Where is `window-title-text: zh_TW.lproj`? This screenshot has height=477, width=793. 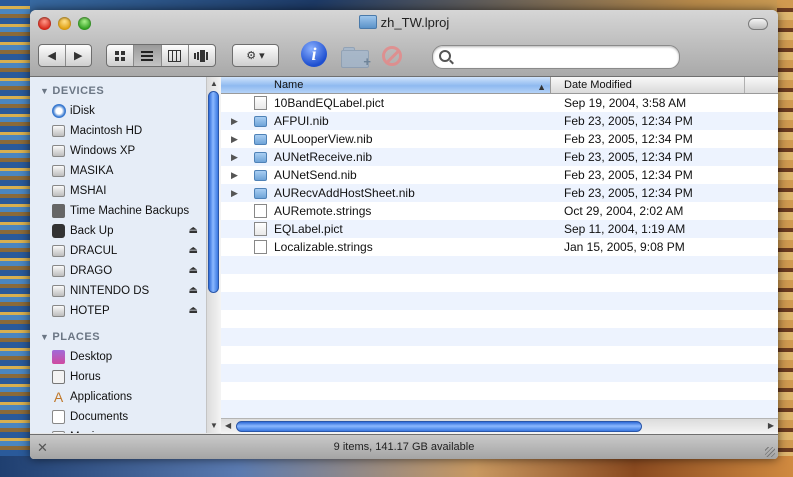
window-title-text: zh_TW.lproj is located at coordinates (415, 22).